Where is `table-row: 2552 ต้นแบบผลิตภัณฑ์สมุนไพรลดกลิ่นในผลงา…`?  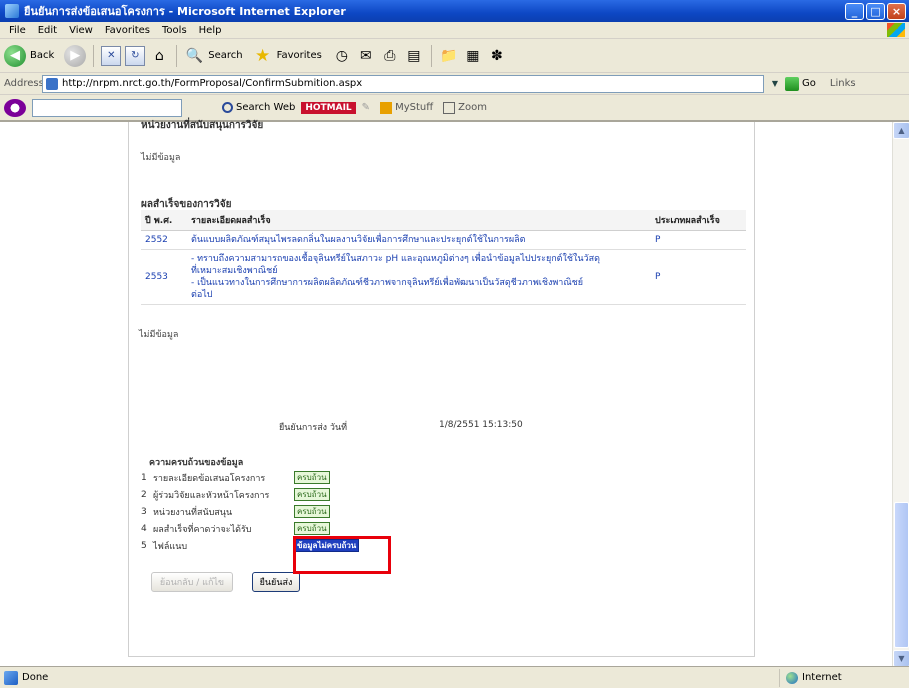 table-row: 2552 ต้นแบบผลิตภัณฑ์สมุนไพรลดกลิ่นในผลงา… is located at coordinates (443, 240).